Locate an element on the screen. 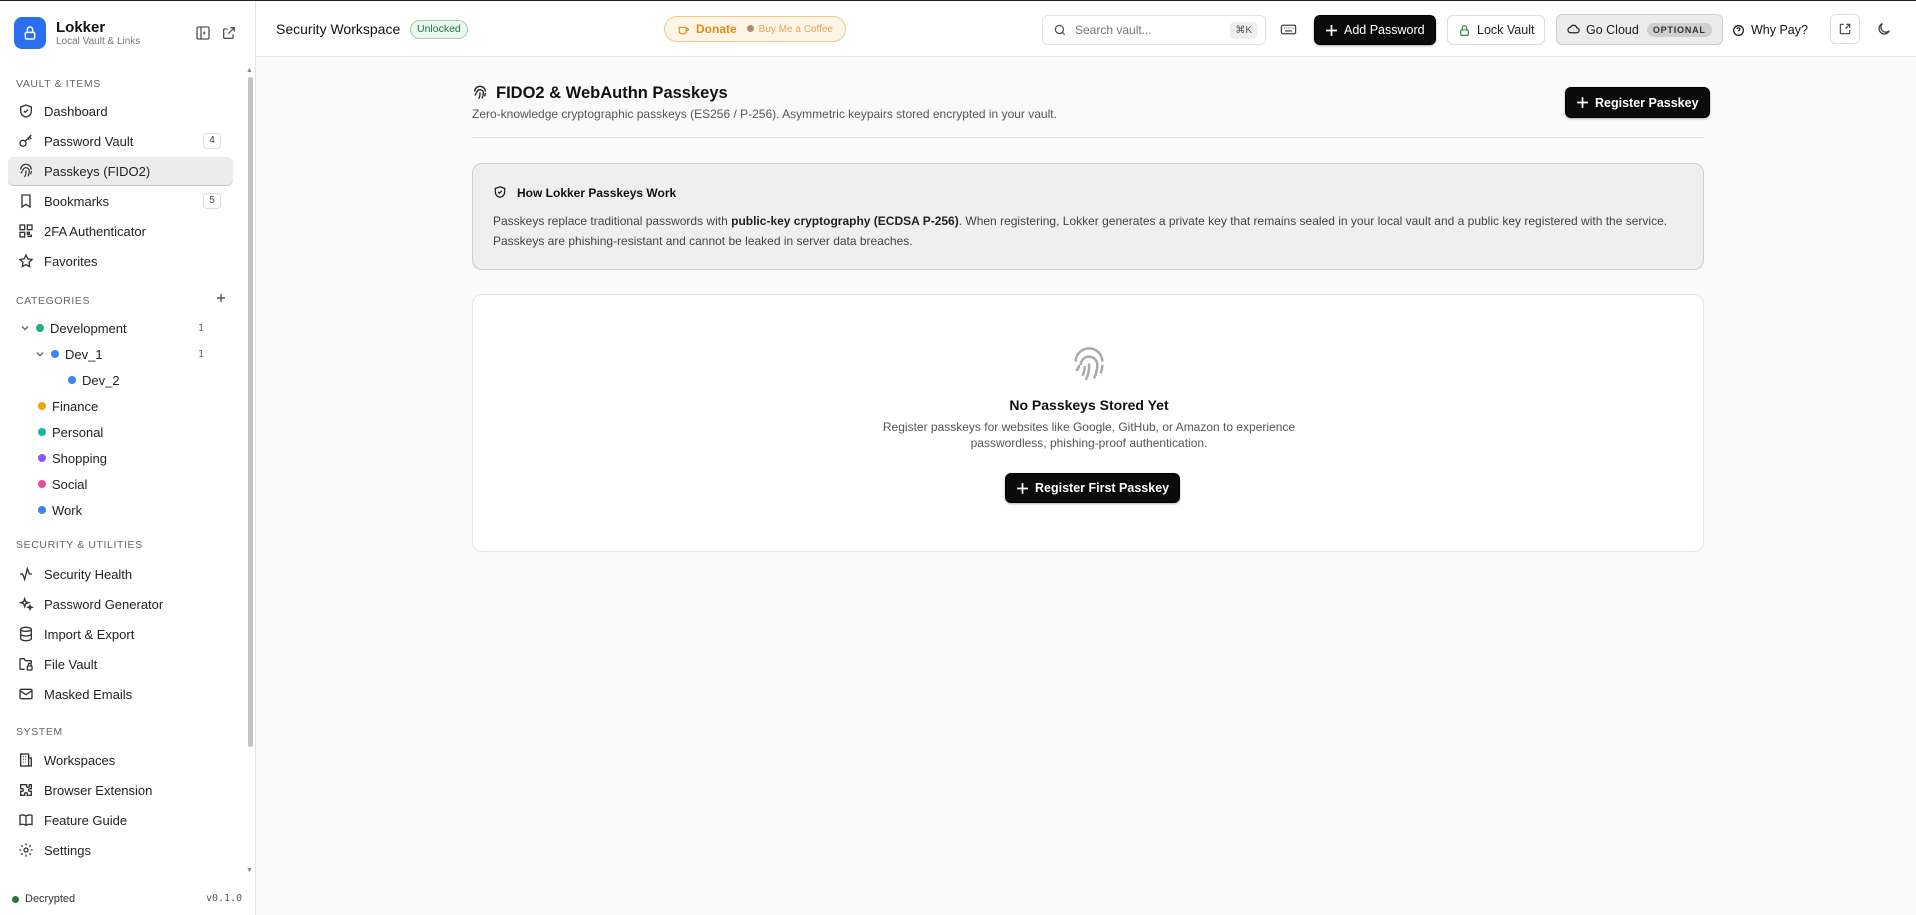  nav-import-export: Import & Export is located at coordinates (120, 634).